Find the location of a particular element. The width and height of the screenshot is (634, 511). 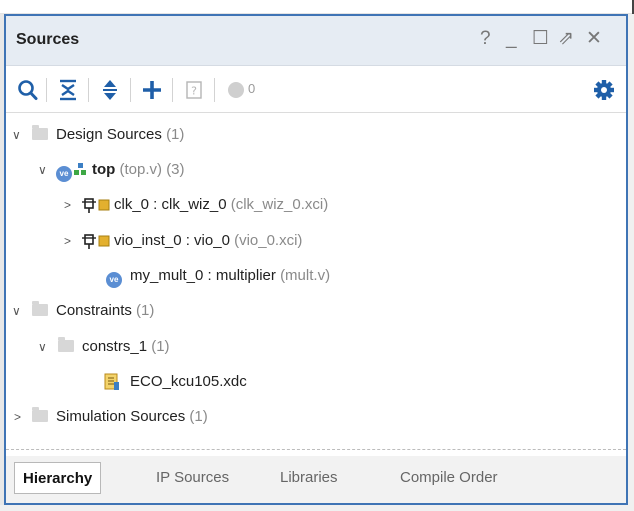

help-button: ? is located at coordinates (485, 39).